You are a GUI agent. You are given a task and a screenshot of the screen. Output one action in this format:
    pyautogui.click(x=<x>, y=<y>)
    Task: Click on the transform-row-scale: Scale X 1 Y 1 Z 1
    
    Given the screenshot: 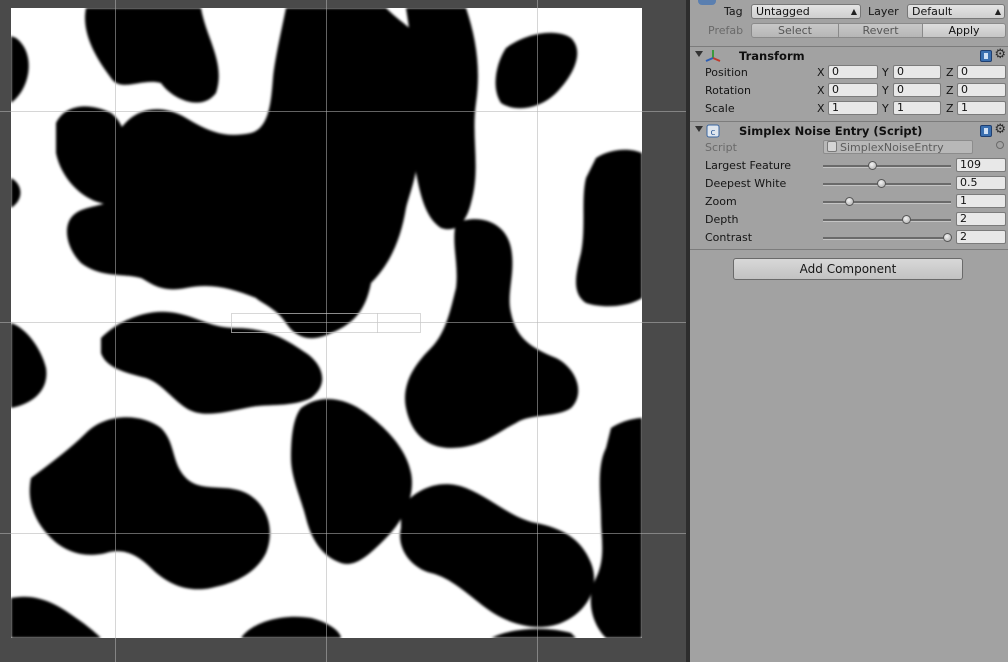 What is the action you would take?
    pyautogui.click(x=849, y=109)
    